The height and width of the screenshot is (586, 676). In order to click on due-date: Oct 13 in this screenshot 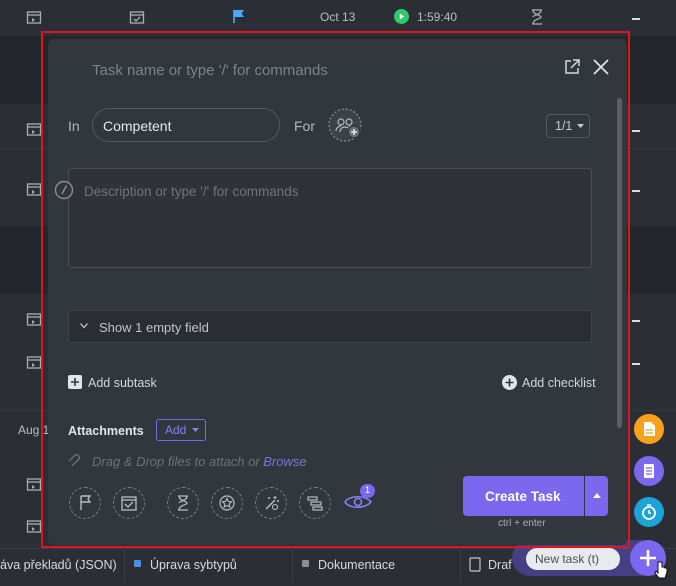, I will do `click(338, 17)`.